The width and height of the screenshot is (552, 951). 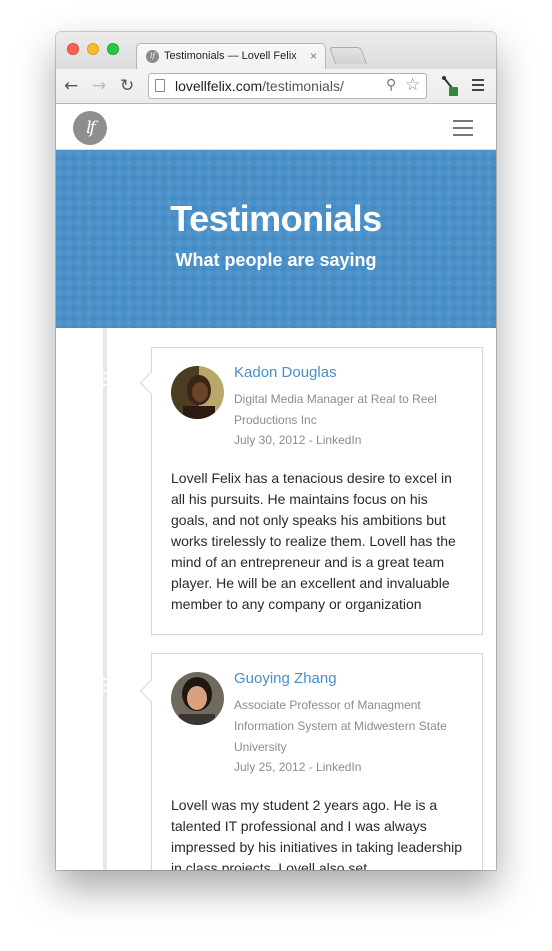 I want to click on zoom-window-button, so click(x=113, y=49).